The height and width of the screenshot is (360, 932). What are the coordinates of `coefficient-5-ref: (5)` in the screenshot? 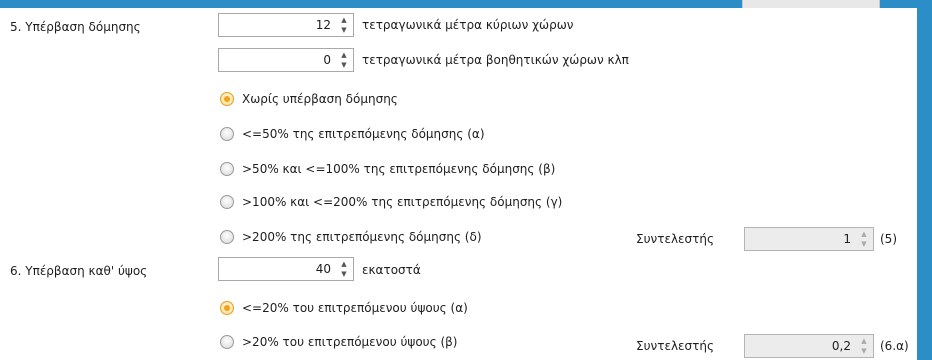 It's located at (888, 239).